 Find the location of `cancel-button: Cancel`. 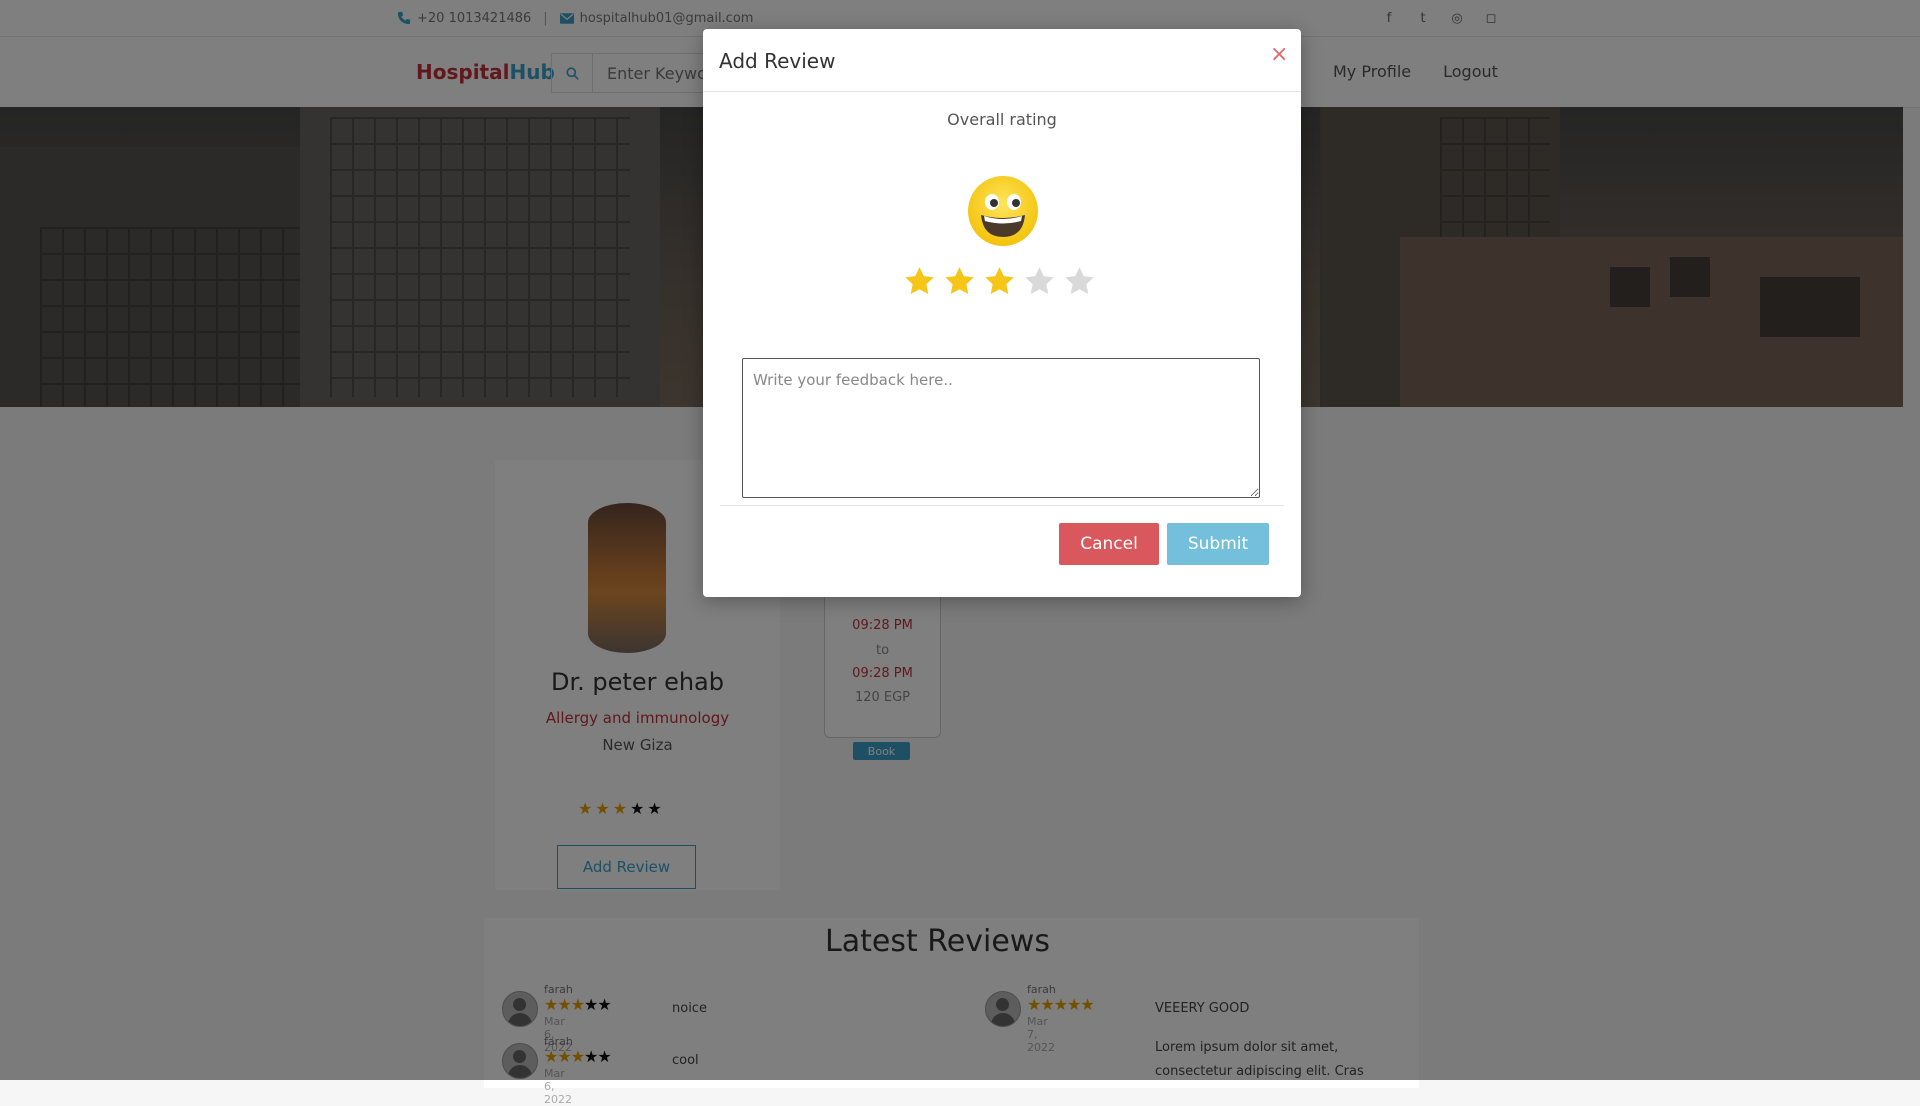

cancel-button: Cancel is located at coordinates (1109, 544).